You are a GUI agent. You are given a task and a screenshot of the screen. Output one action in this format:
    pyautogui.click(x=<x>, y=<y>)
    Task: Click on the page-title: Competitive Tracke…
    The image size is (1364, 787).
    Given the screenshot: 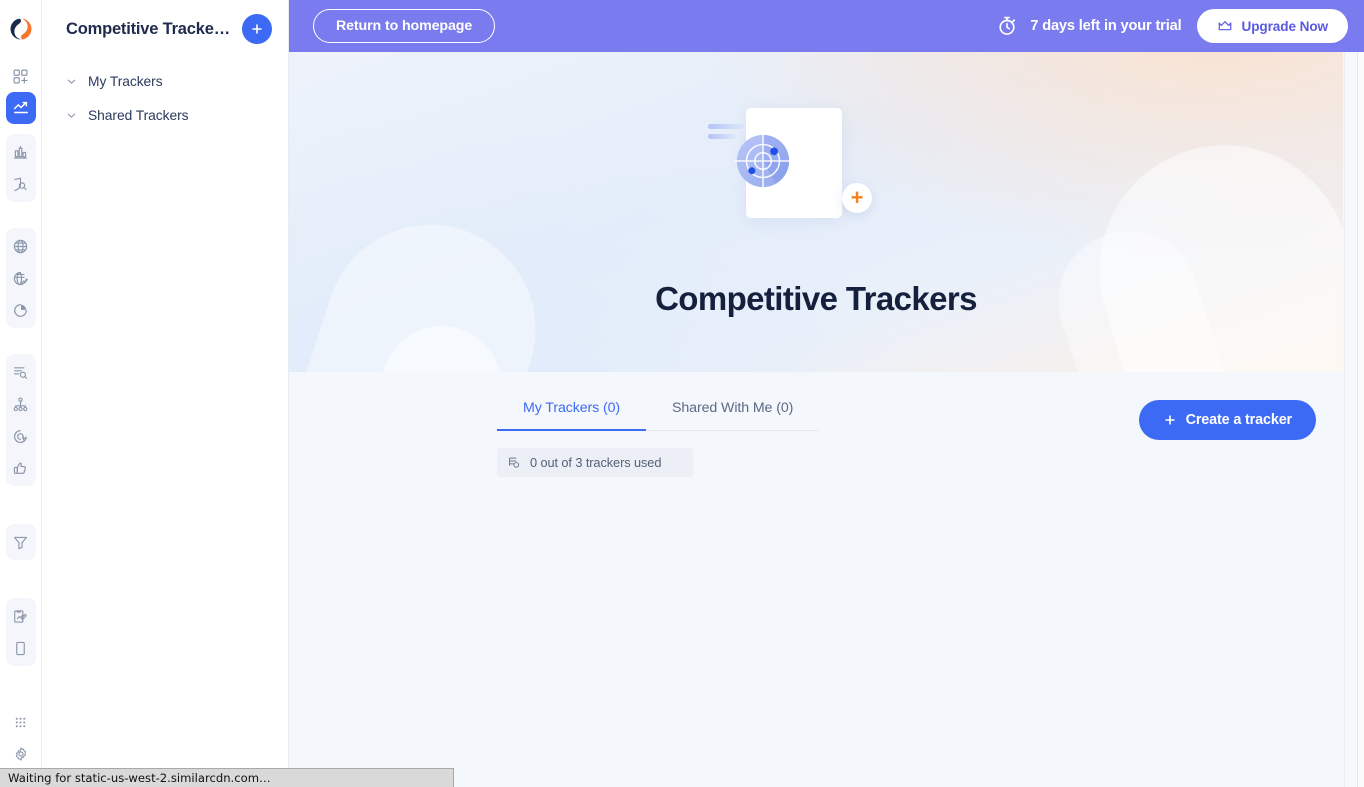 What is the action you would take?
    pyautogui.click(x=148, y=28)
    